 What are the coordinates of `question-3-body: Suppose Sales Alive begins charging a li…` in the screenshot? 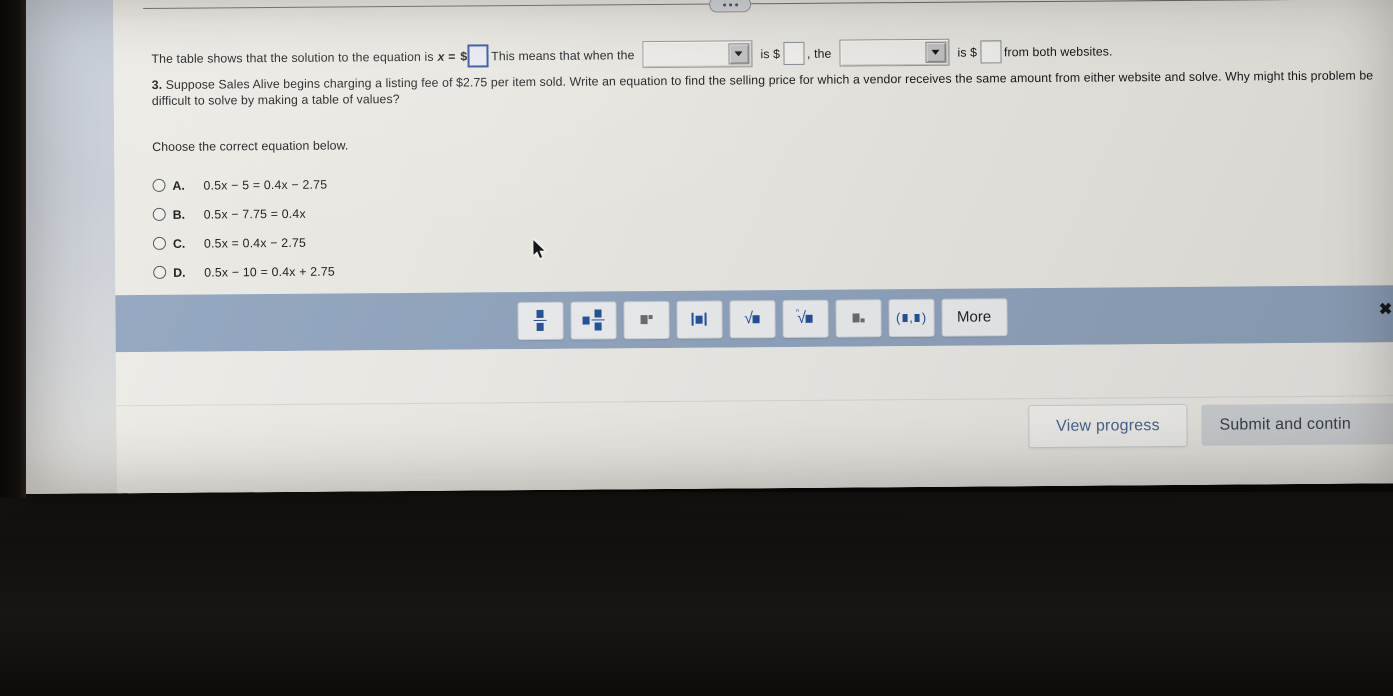 It's located at (762, 88).